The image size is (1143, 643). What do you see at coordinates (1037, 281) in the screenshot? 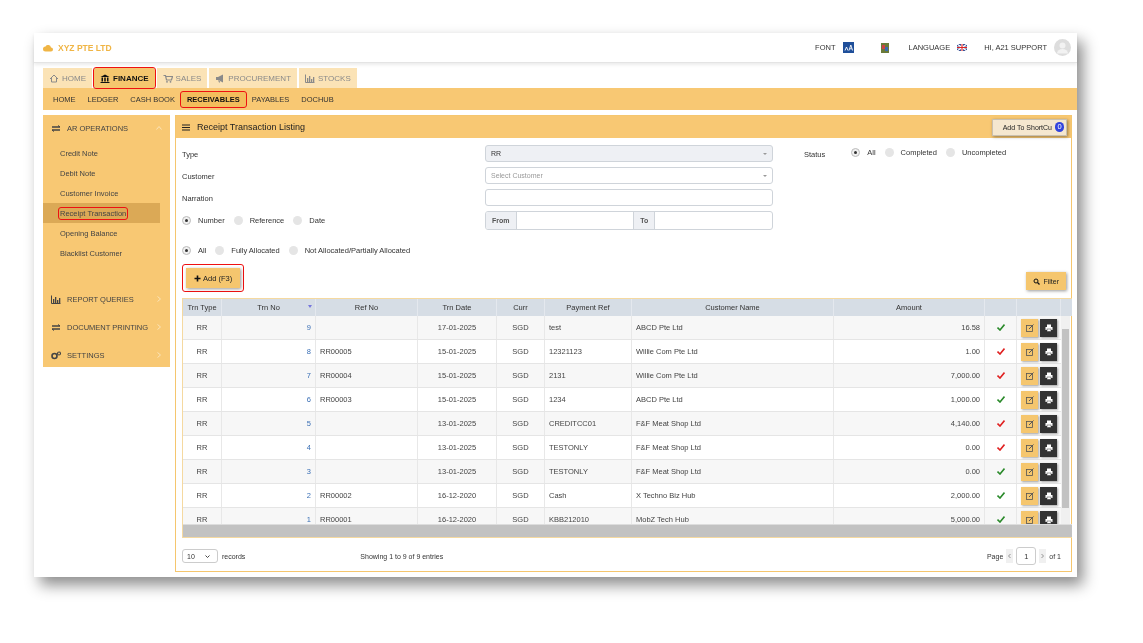
I see `search-icon` at bounding box center [1037, 281].